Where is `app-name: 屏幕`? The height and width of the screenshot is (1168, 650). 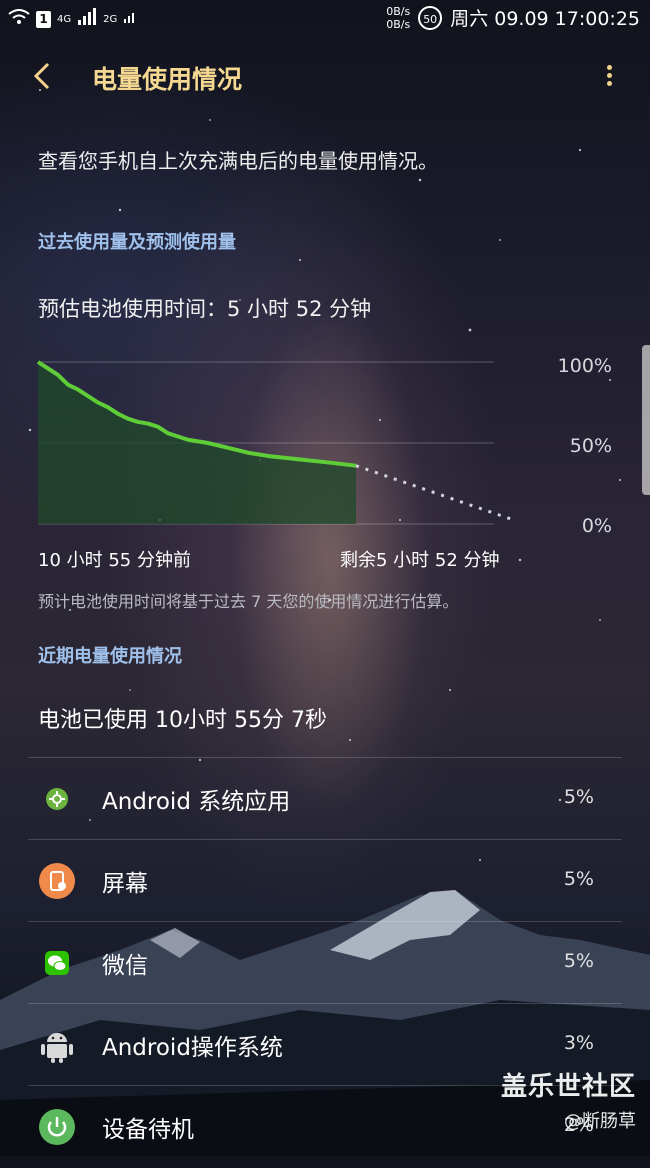 app-name: 屏幕 is located at coordinates (125, 884).